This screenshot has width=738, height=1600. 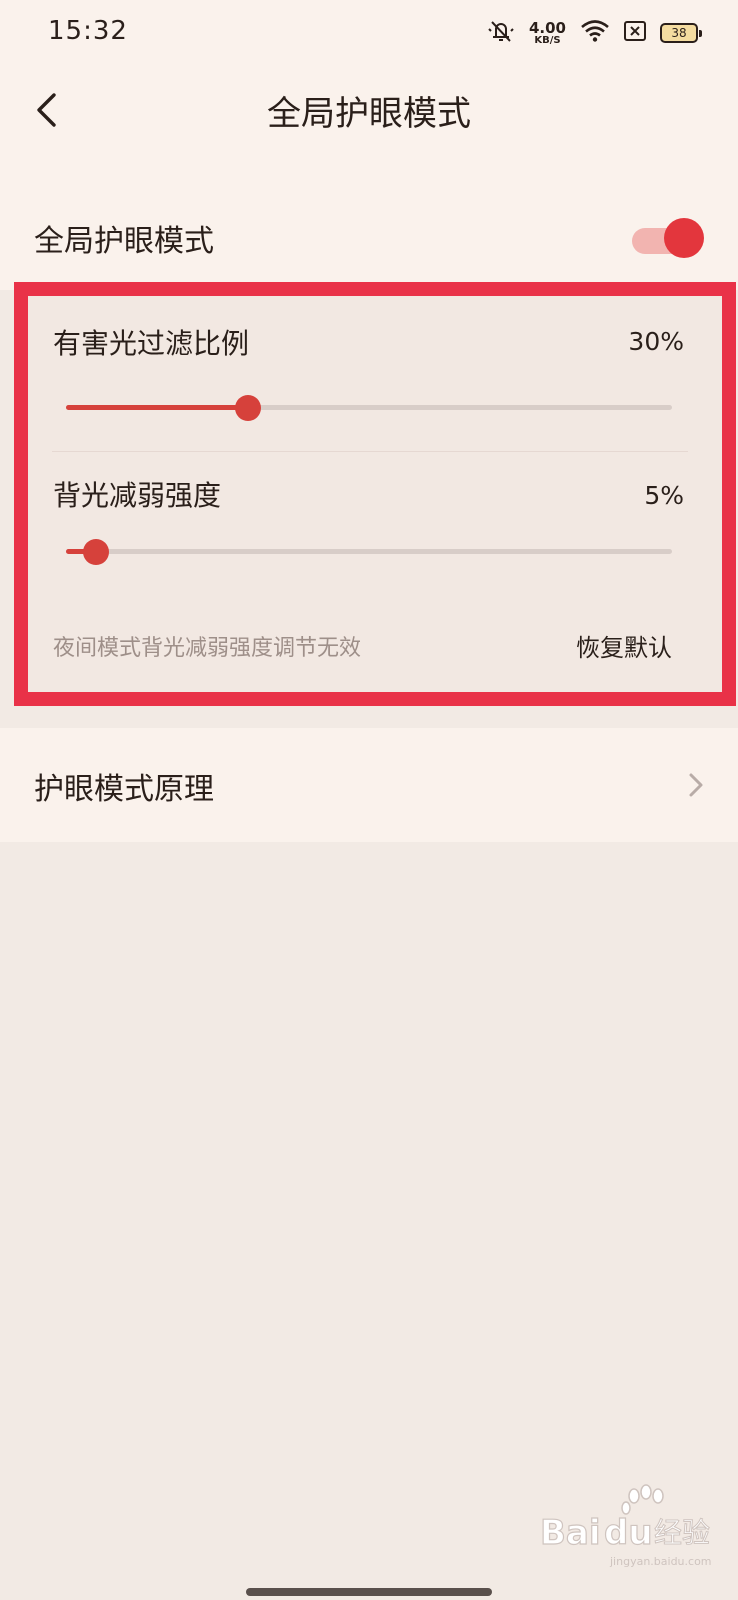 I want to click on slider-rail, so click(x=369, y=551).